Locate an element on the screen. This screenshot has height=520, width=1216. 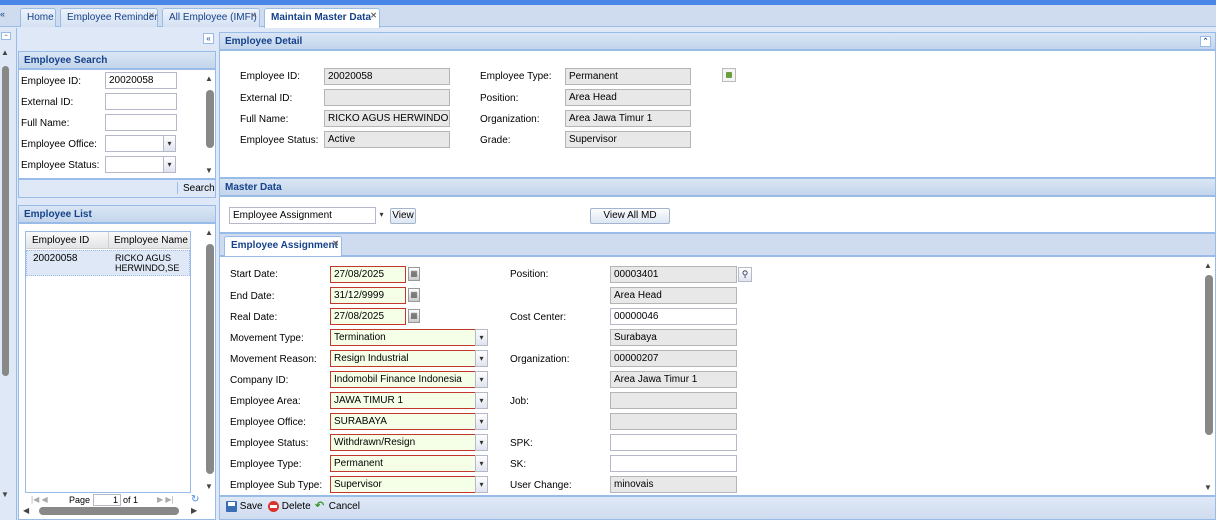
next-page-icon: ▶ ▶| is located at coordinates (165, 499).